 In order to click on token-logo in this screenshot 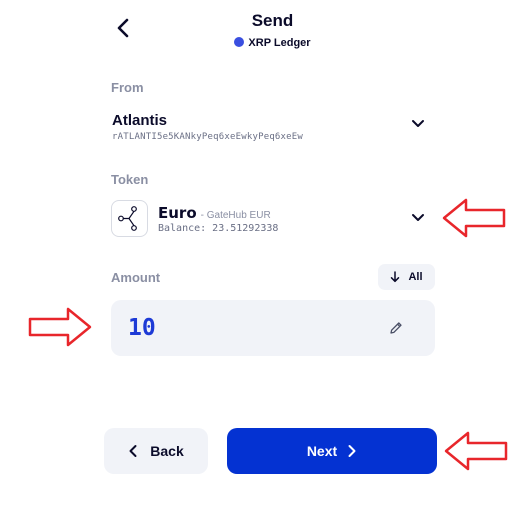, I will do `click(129, 218)`.